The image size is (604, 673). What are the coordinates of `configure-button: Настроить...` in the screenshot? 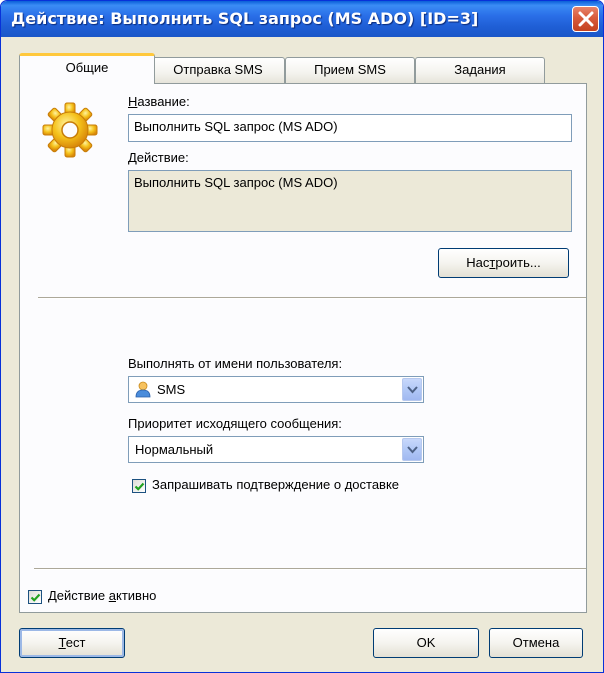 It's located at (503, 263).